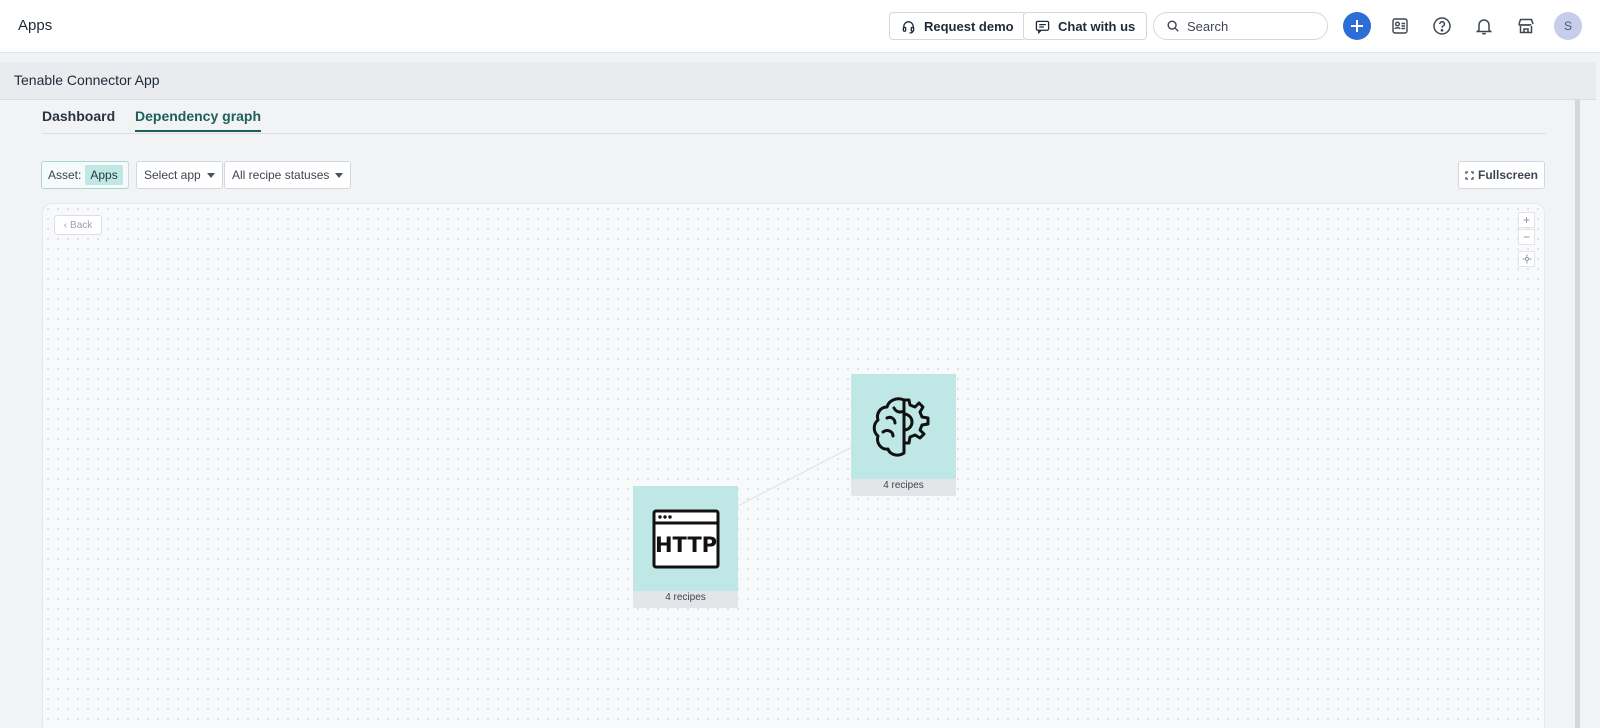 The image size is (1600, 728). I want to click on http-label: HTTP, so click(685, 545).